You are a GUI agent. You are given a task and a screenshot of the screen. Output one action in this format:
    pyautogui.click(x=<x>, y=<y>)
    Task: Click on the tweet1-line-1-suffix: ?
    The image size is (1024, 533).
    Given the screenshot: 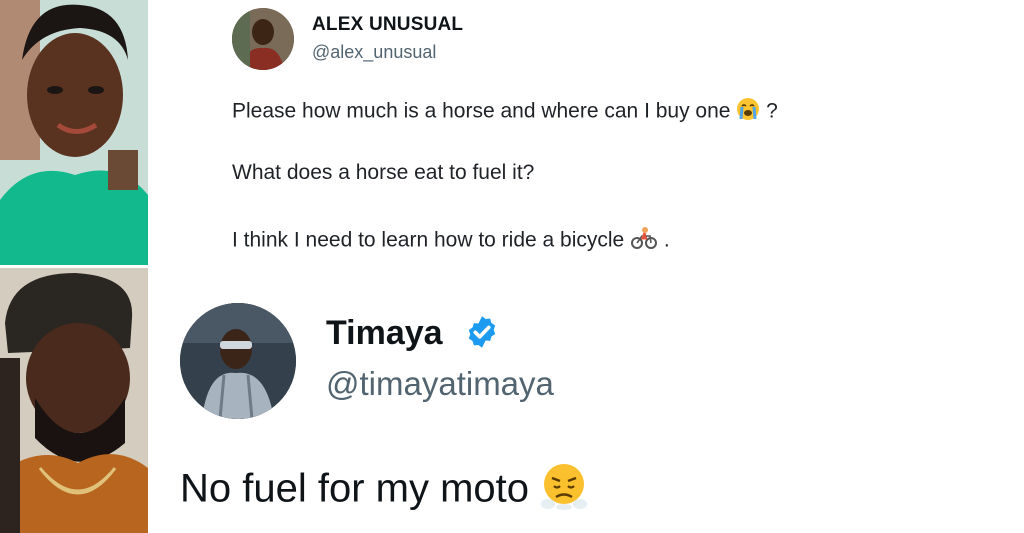 What is the action you would take?
    pyautogui.click(x=772, y=111)
    